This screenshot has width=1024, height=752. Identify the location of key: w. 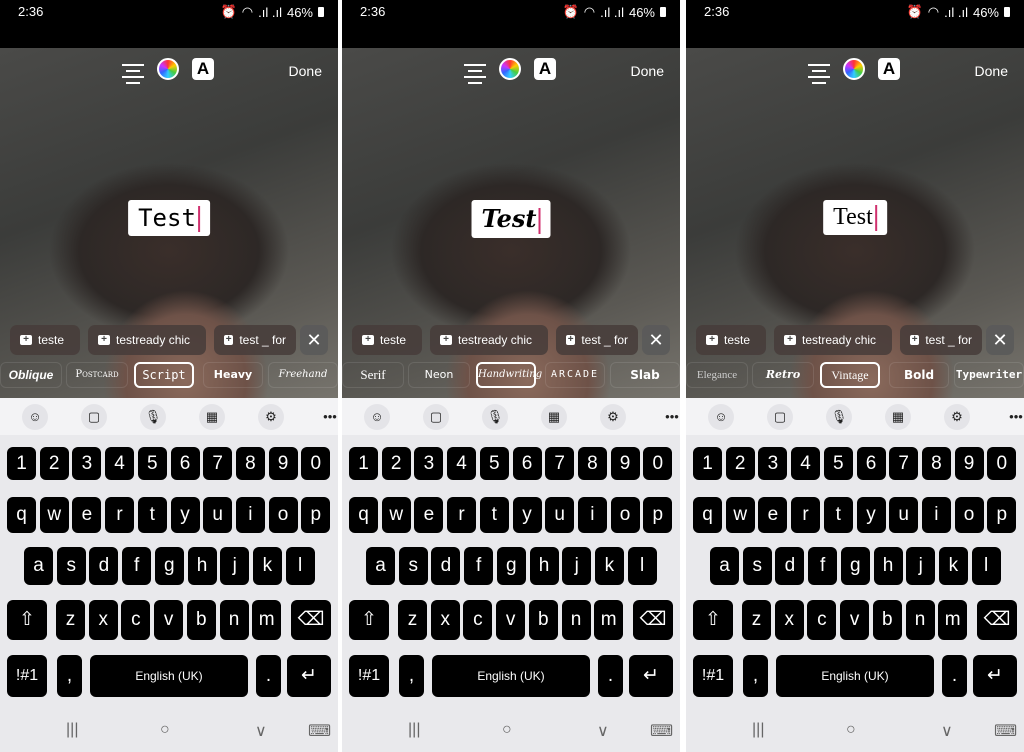
(396, 515).